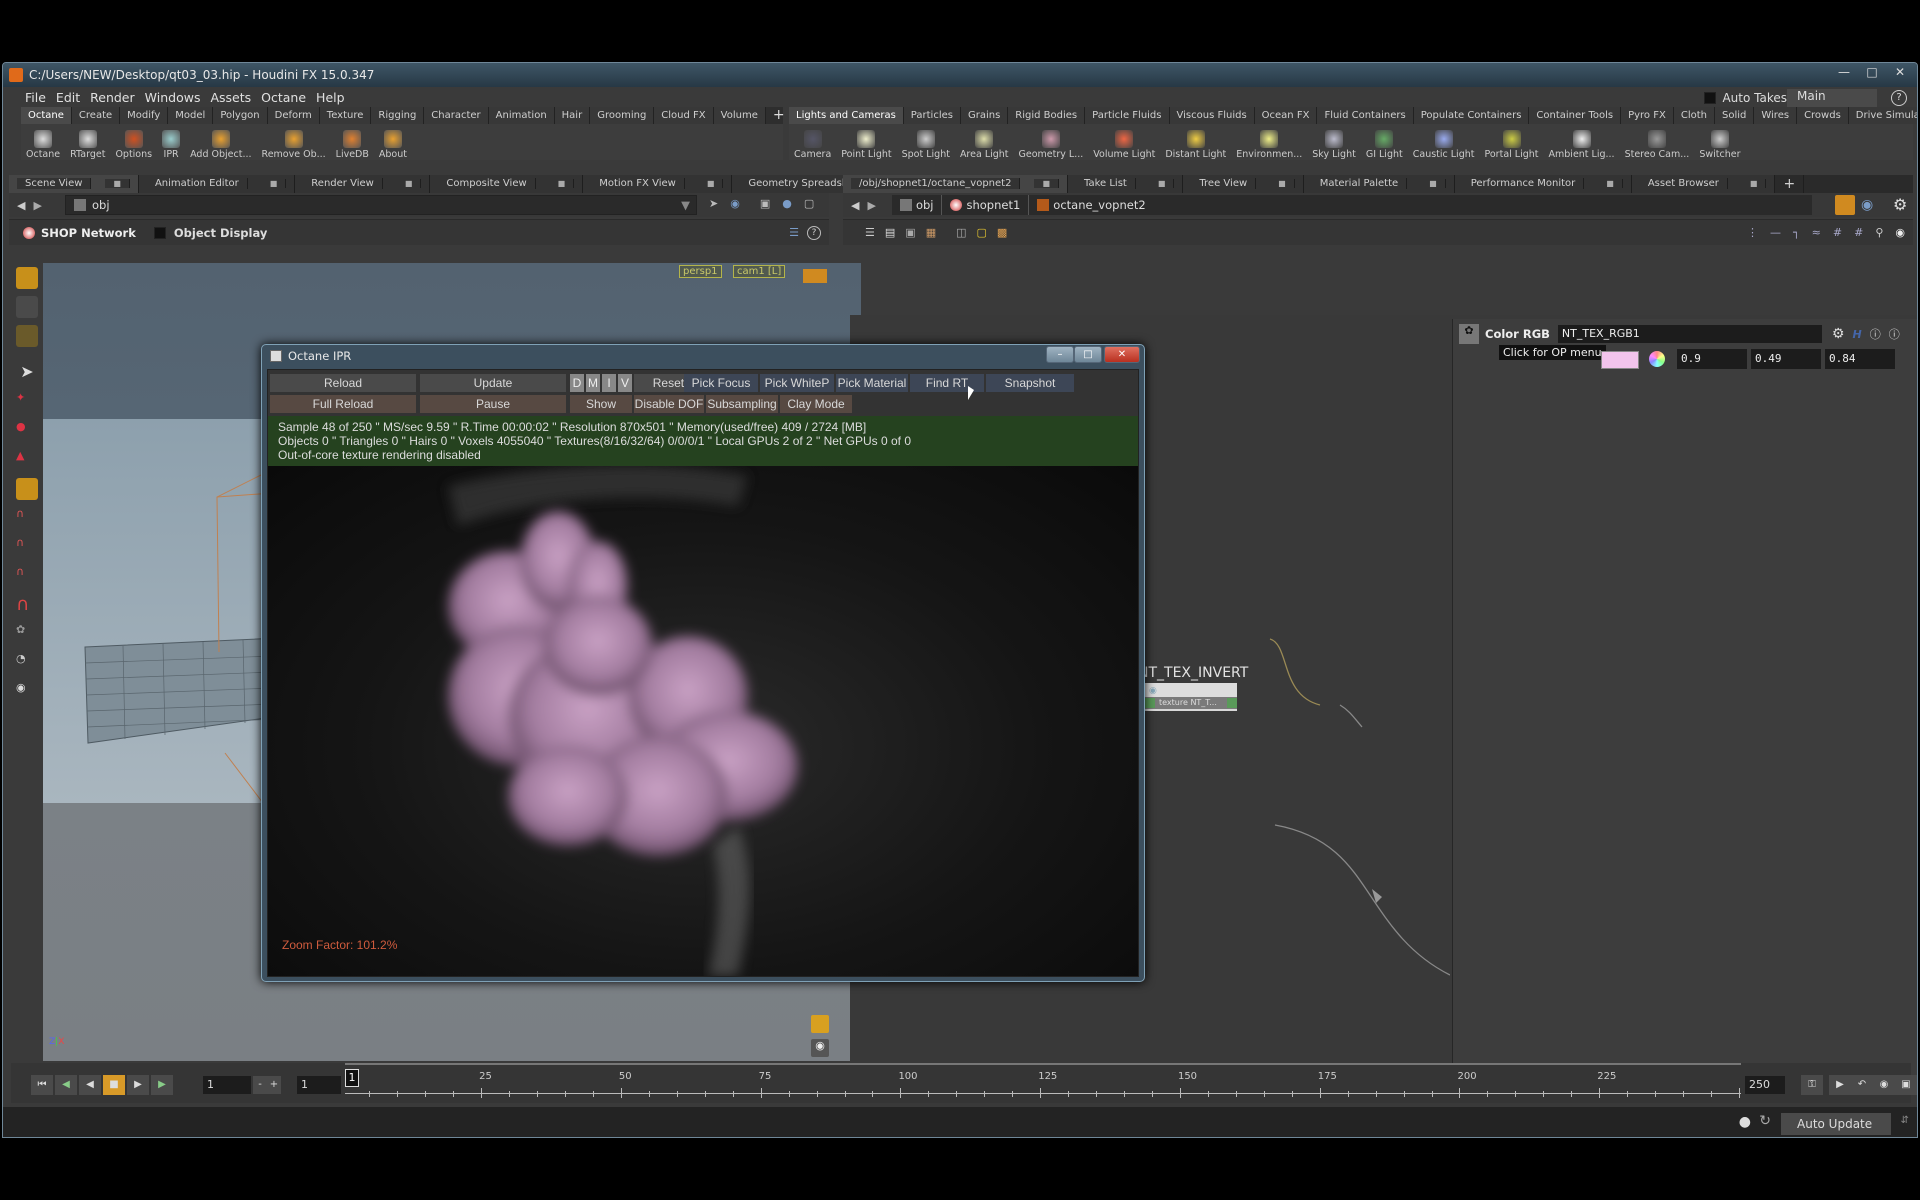 Image resolution: width=1920 pixels, height=1200 pixels. What do you see at coordinates (1860, 359) in the screenshot?
I see `color-b-field: 0.84` at bounding box center [1860, 359].